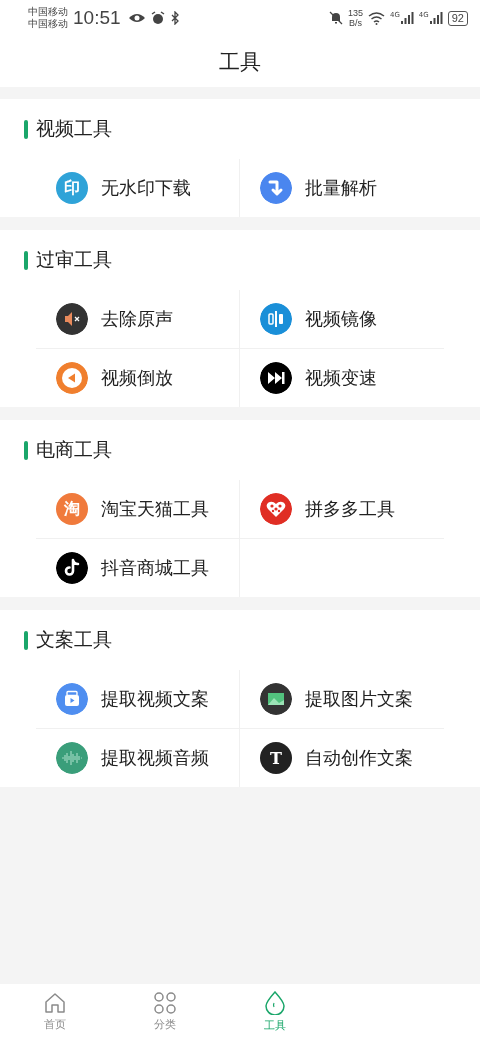  What do you see at coordinates (165, 1003) in the screenshot?
I see `grid-icon` at bounding box center [165, 1003].